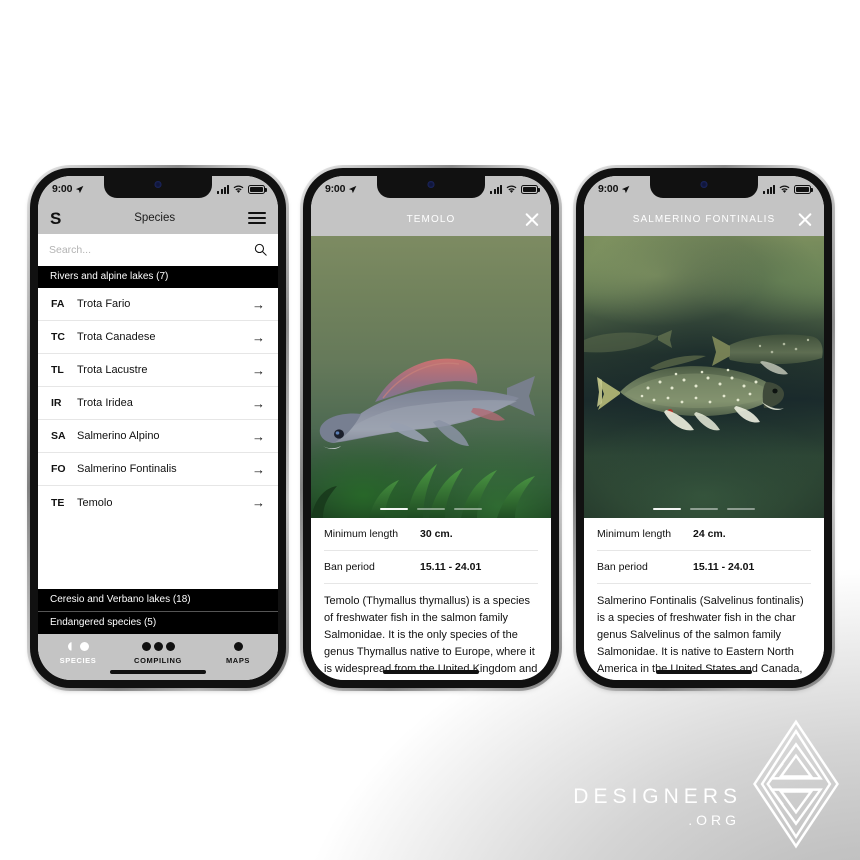 Image resolution: width=860 pixels, height=860 pixels. I want to click on detail-navigation-bar: TEMOLO, so click(431, 219).